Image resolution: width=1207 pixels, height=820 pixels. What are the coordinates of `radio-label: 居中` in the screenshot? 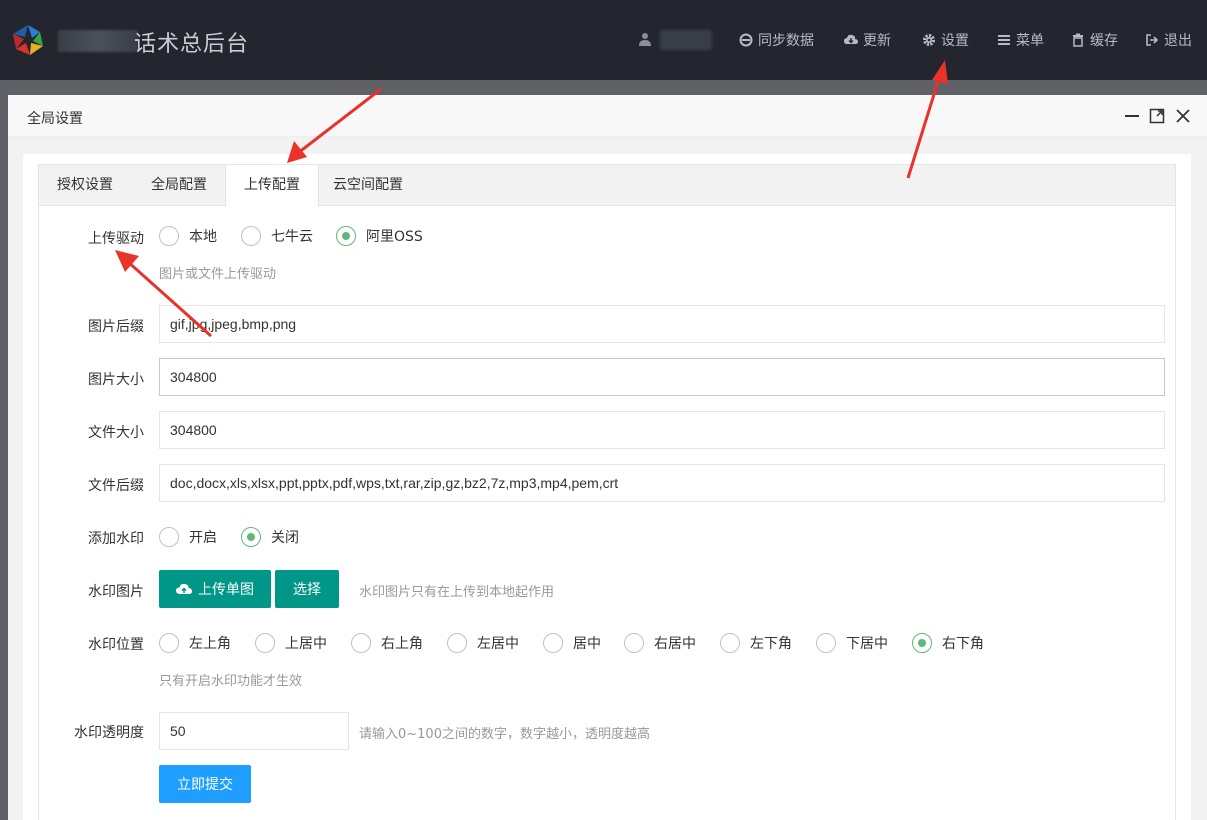 It's located at (587, 644).